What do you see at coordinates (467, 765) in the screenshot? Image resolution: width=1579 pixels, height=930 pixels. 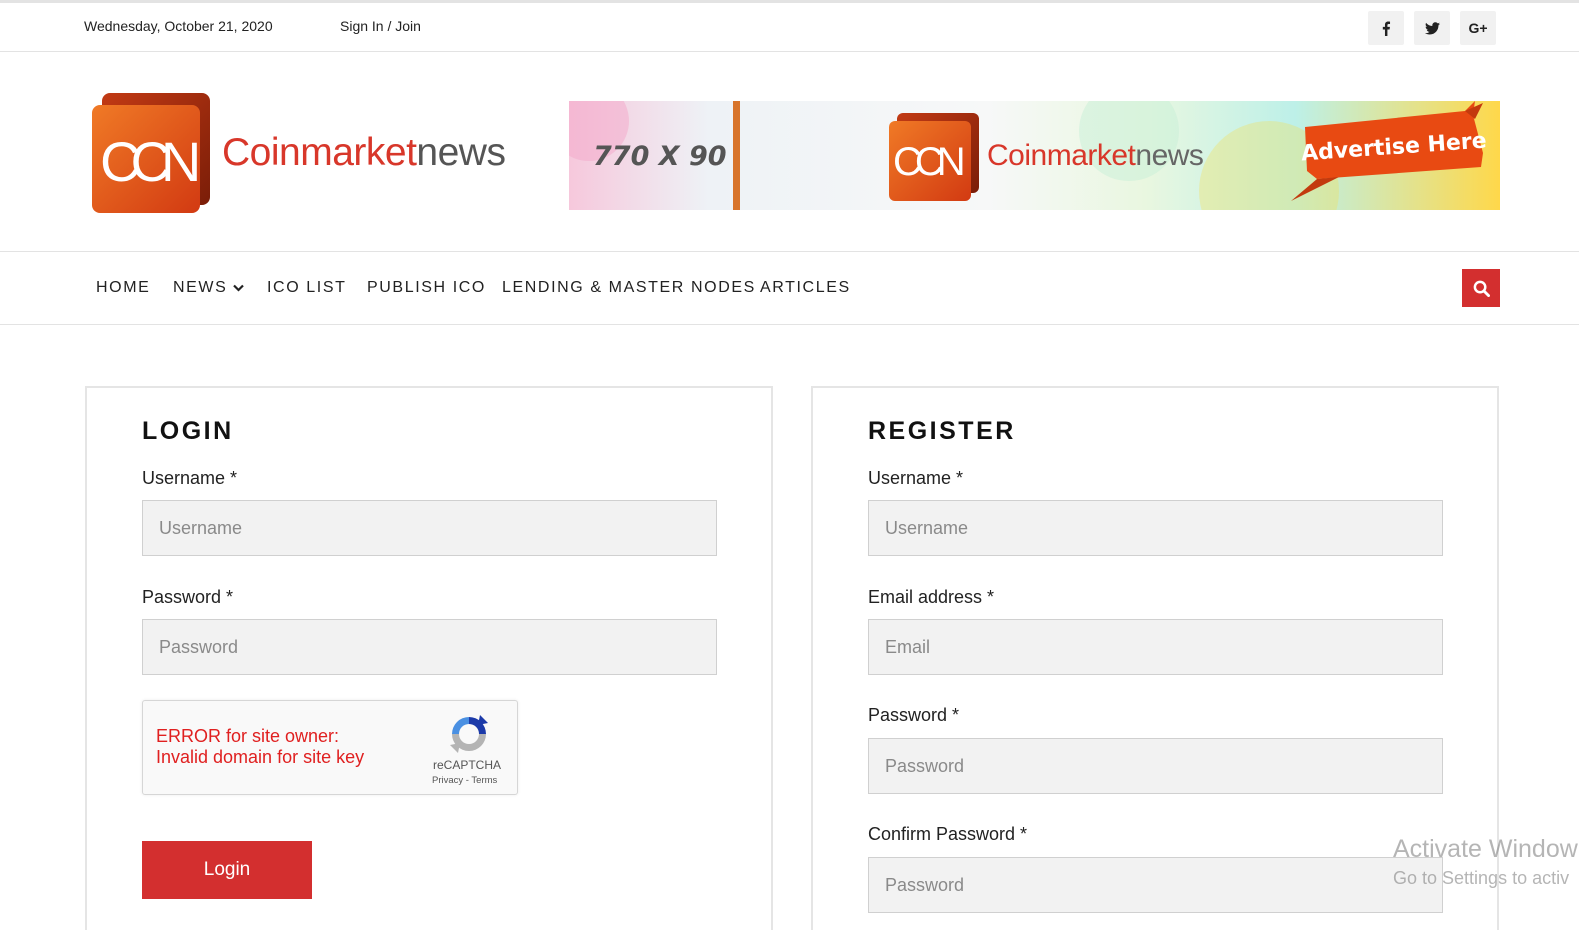 I see `recaptcha-brand: reCAPTCHA` at bounding box center [467, 765].